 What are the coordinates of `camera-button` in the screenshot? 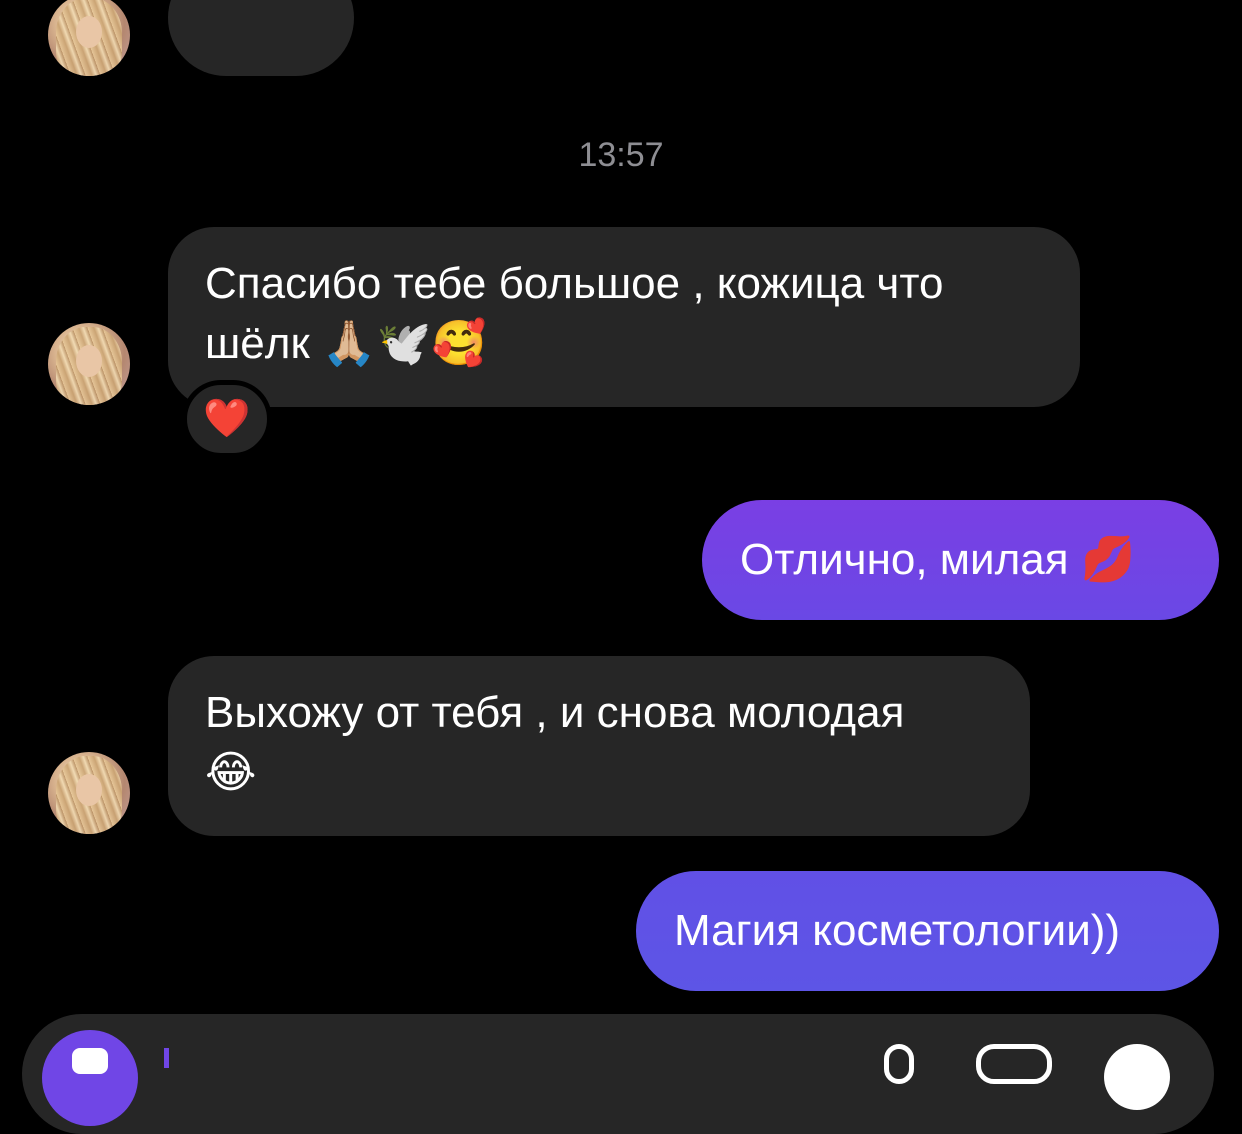 It's located at (90, 1078).